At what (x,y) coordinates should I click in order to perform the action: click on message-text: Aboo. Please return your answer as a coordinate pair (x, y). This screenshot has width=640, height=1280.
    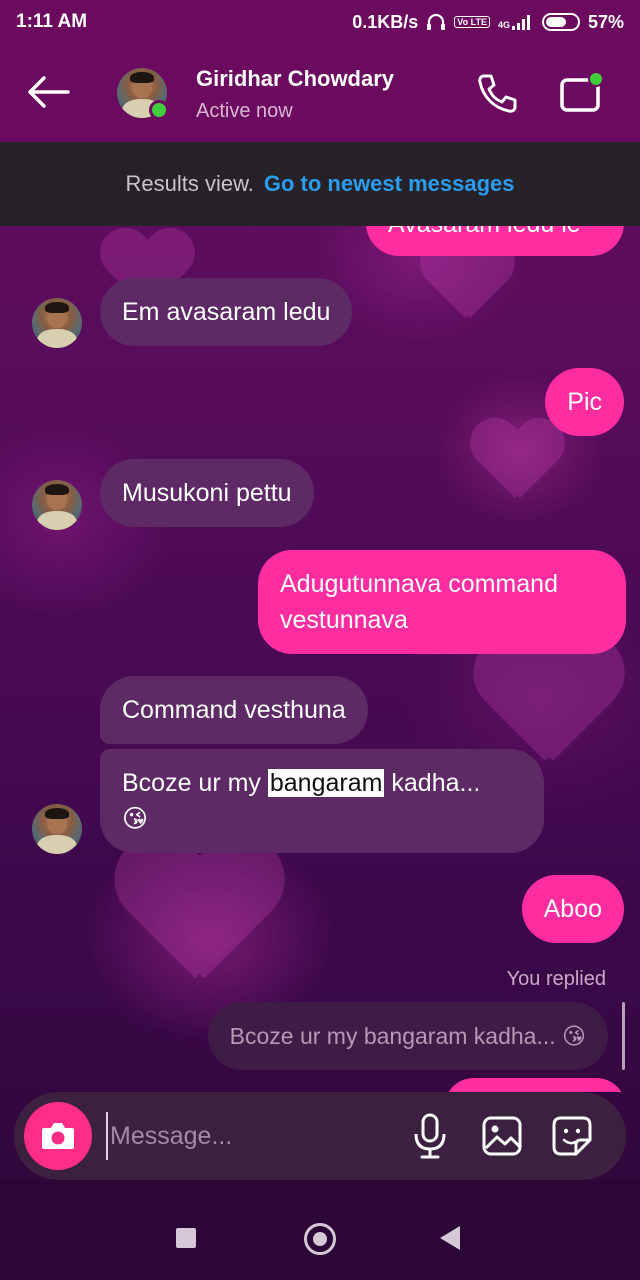
    Looking at the image, I should click on (572, 909).